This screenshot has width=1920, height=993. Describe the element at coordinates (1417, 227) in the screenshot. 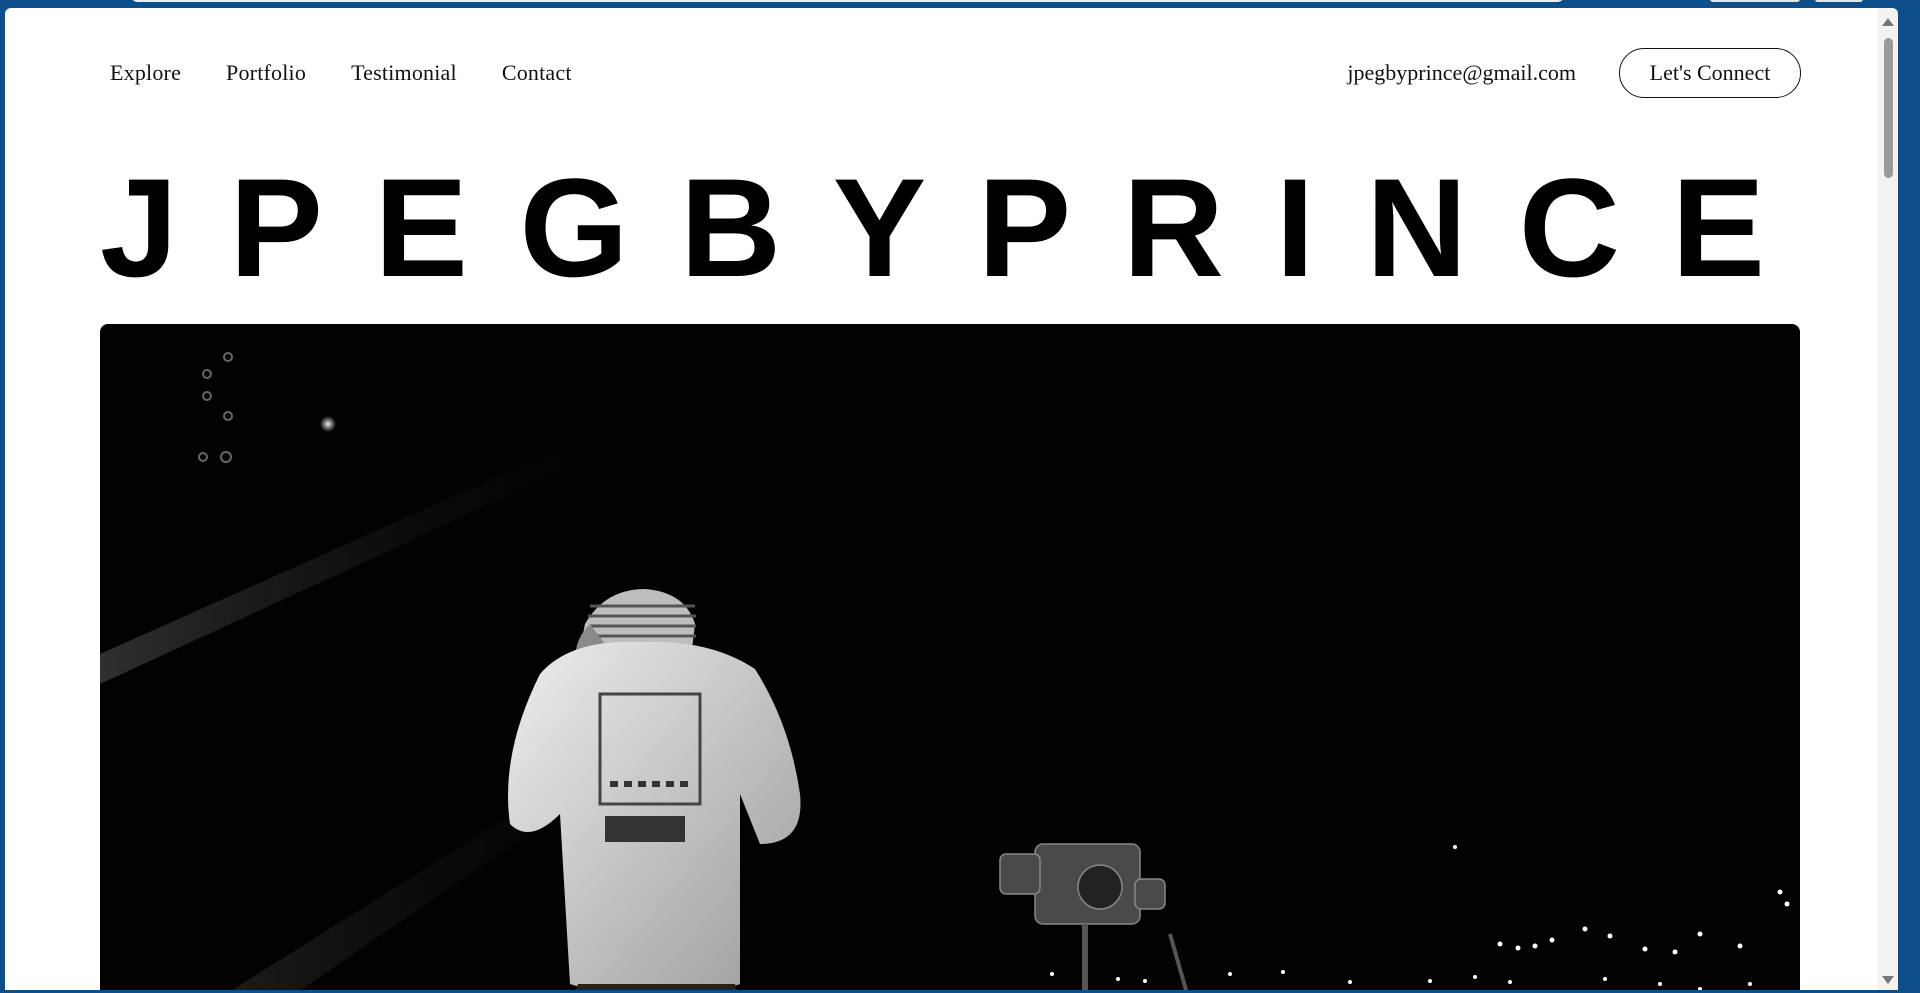

I see `wordmark-letter: N` at that location.